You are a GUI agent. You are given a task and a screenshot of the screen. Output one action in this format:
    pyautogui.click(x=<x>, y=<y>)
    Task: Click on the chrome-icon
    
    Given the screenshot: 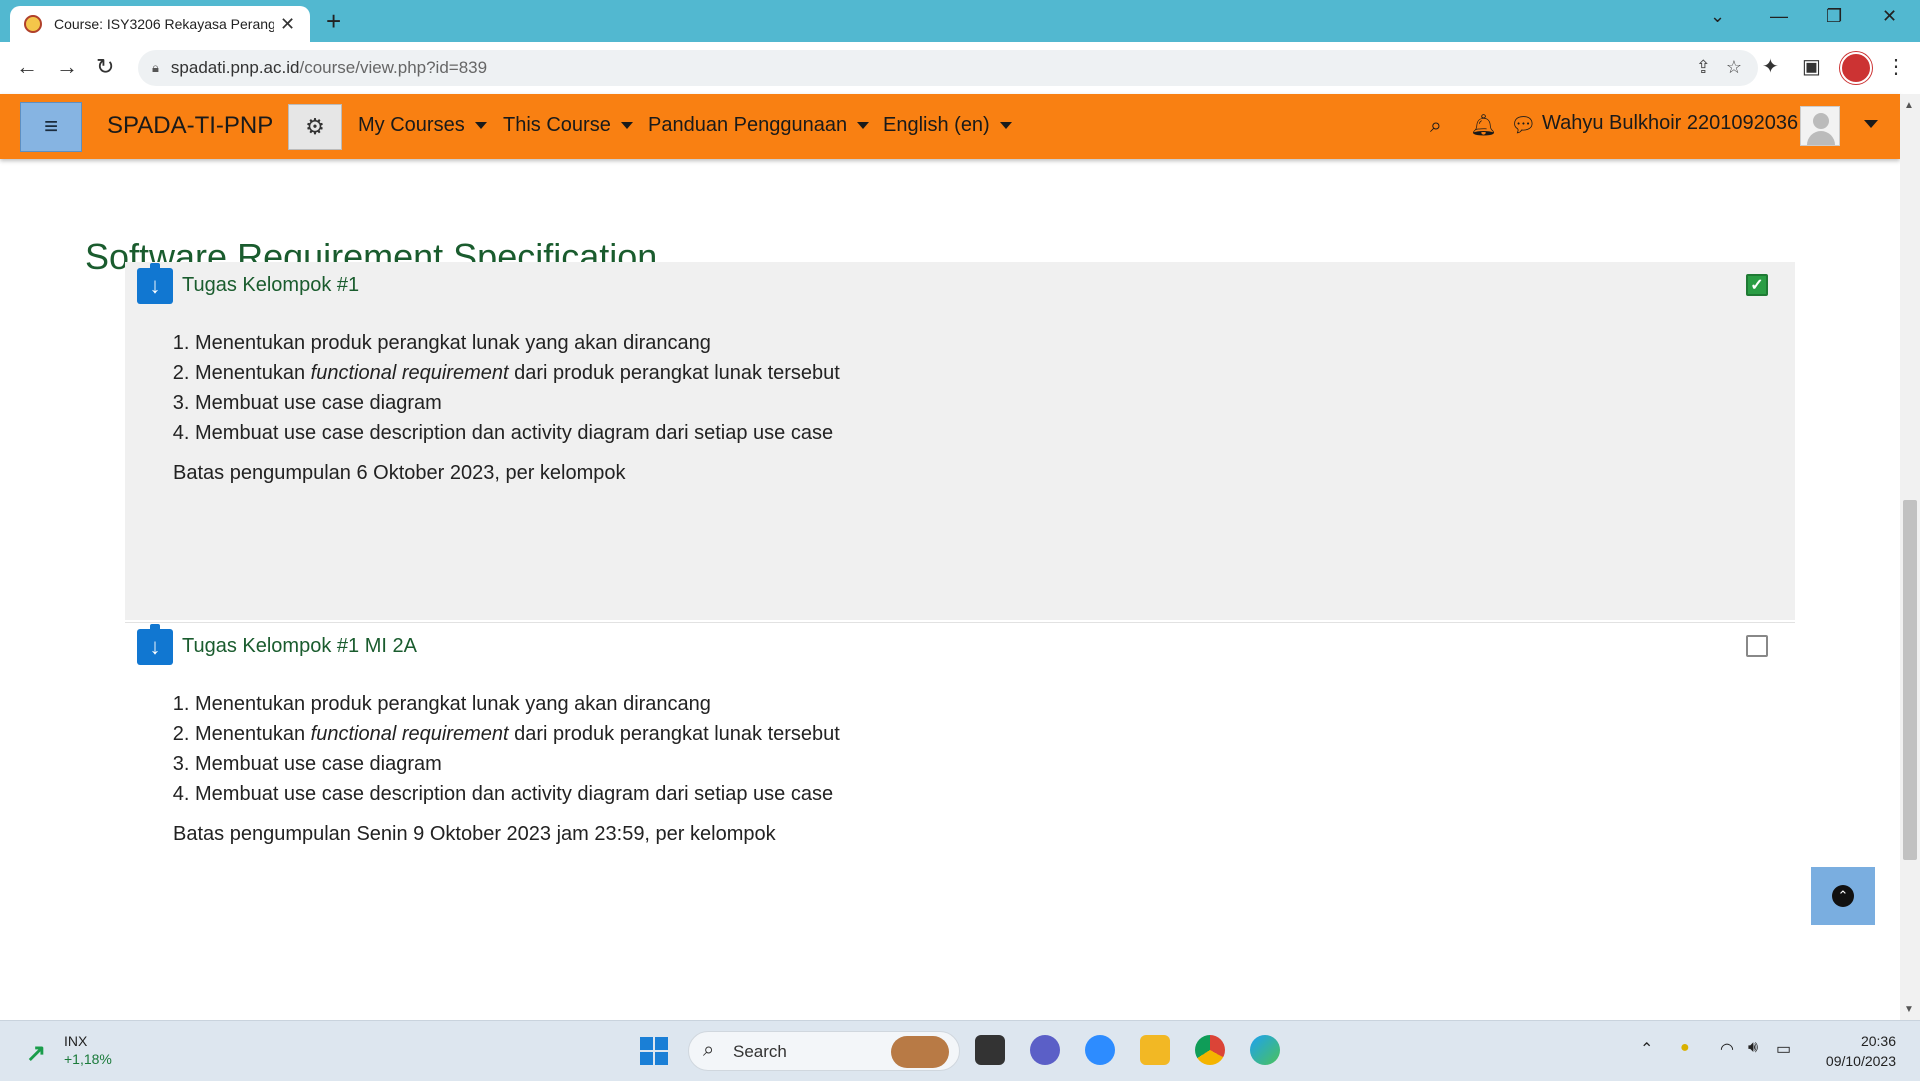 What is the action you would take?
    pyautogui.click(x=1210, y=1050)
    